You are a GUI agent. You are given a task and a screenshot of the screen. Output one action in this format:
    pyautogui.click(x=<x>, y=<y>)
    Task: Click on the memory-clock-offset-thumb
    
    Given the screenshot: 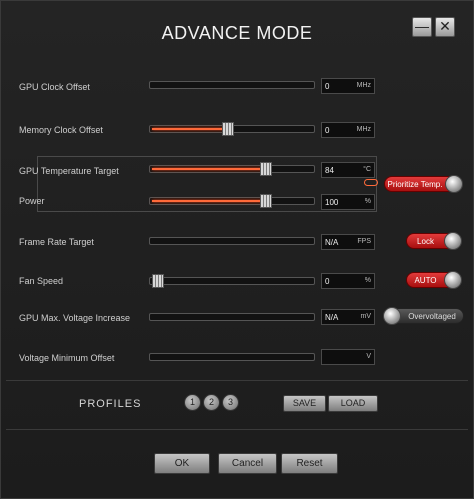 What is the action you would take?
    pyautogui.click(x=228, y=129)
    